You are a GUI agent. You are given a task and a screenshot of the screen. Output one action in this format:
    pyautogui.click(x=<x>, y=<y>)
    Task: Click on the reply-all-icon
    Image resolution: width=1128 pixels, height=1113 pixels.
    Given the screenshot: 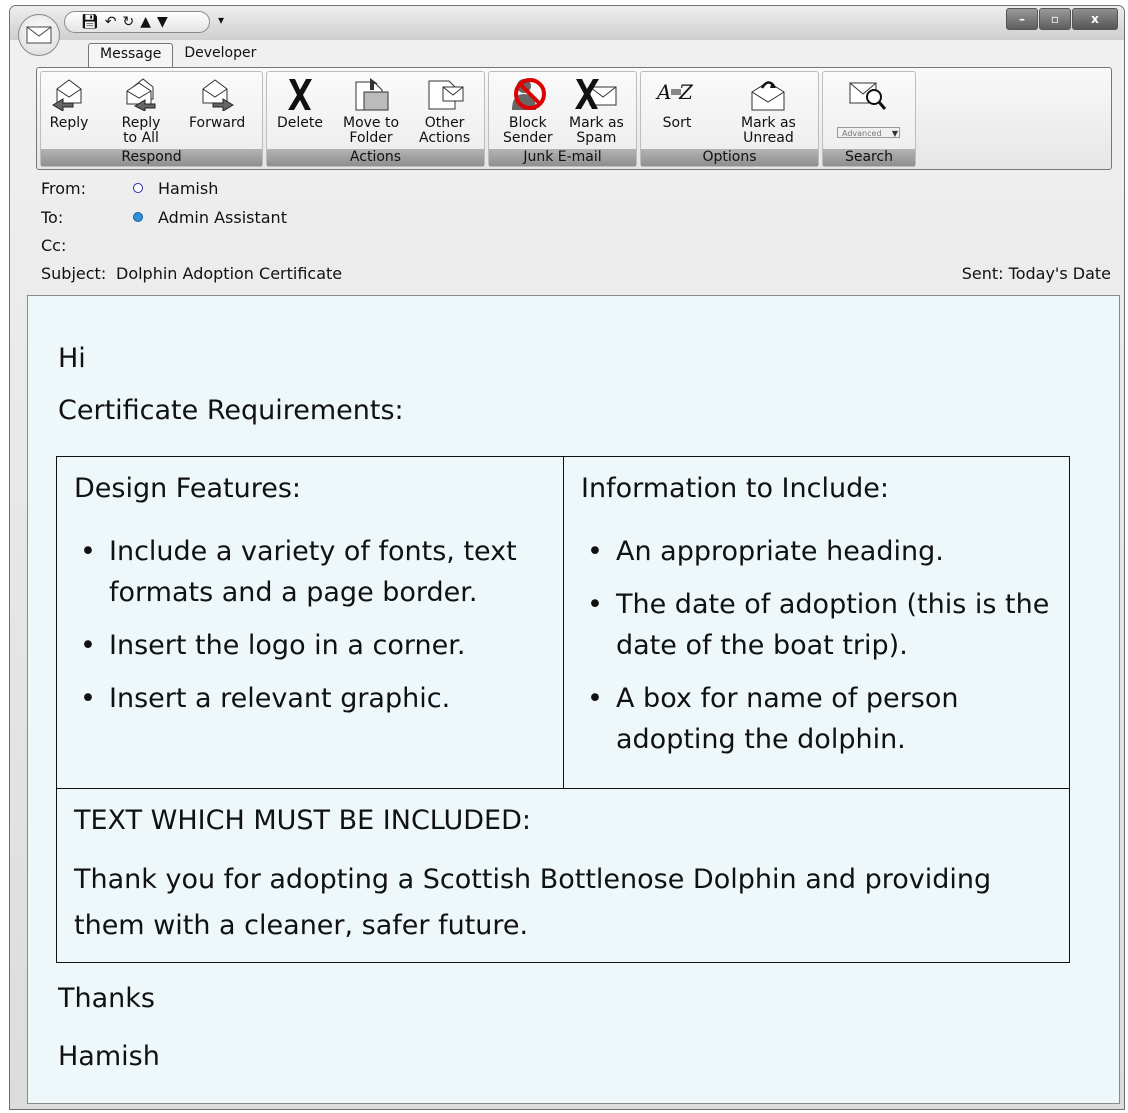 What is the action you would take?
    pyautogui.click(x=141, y=94)
    